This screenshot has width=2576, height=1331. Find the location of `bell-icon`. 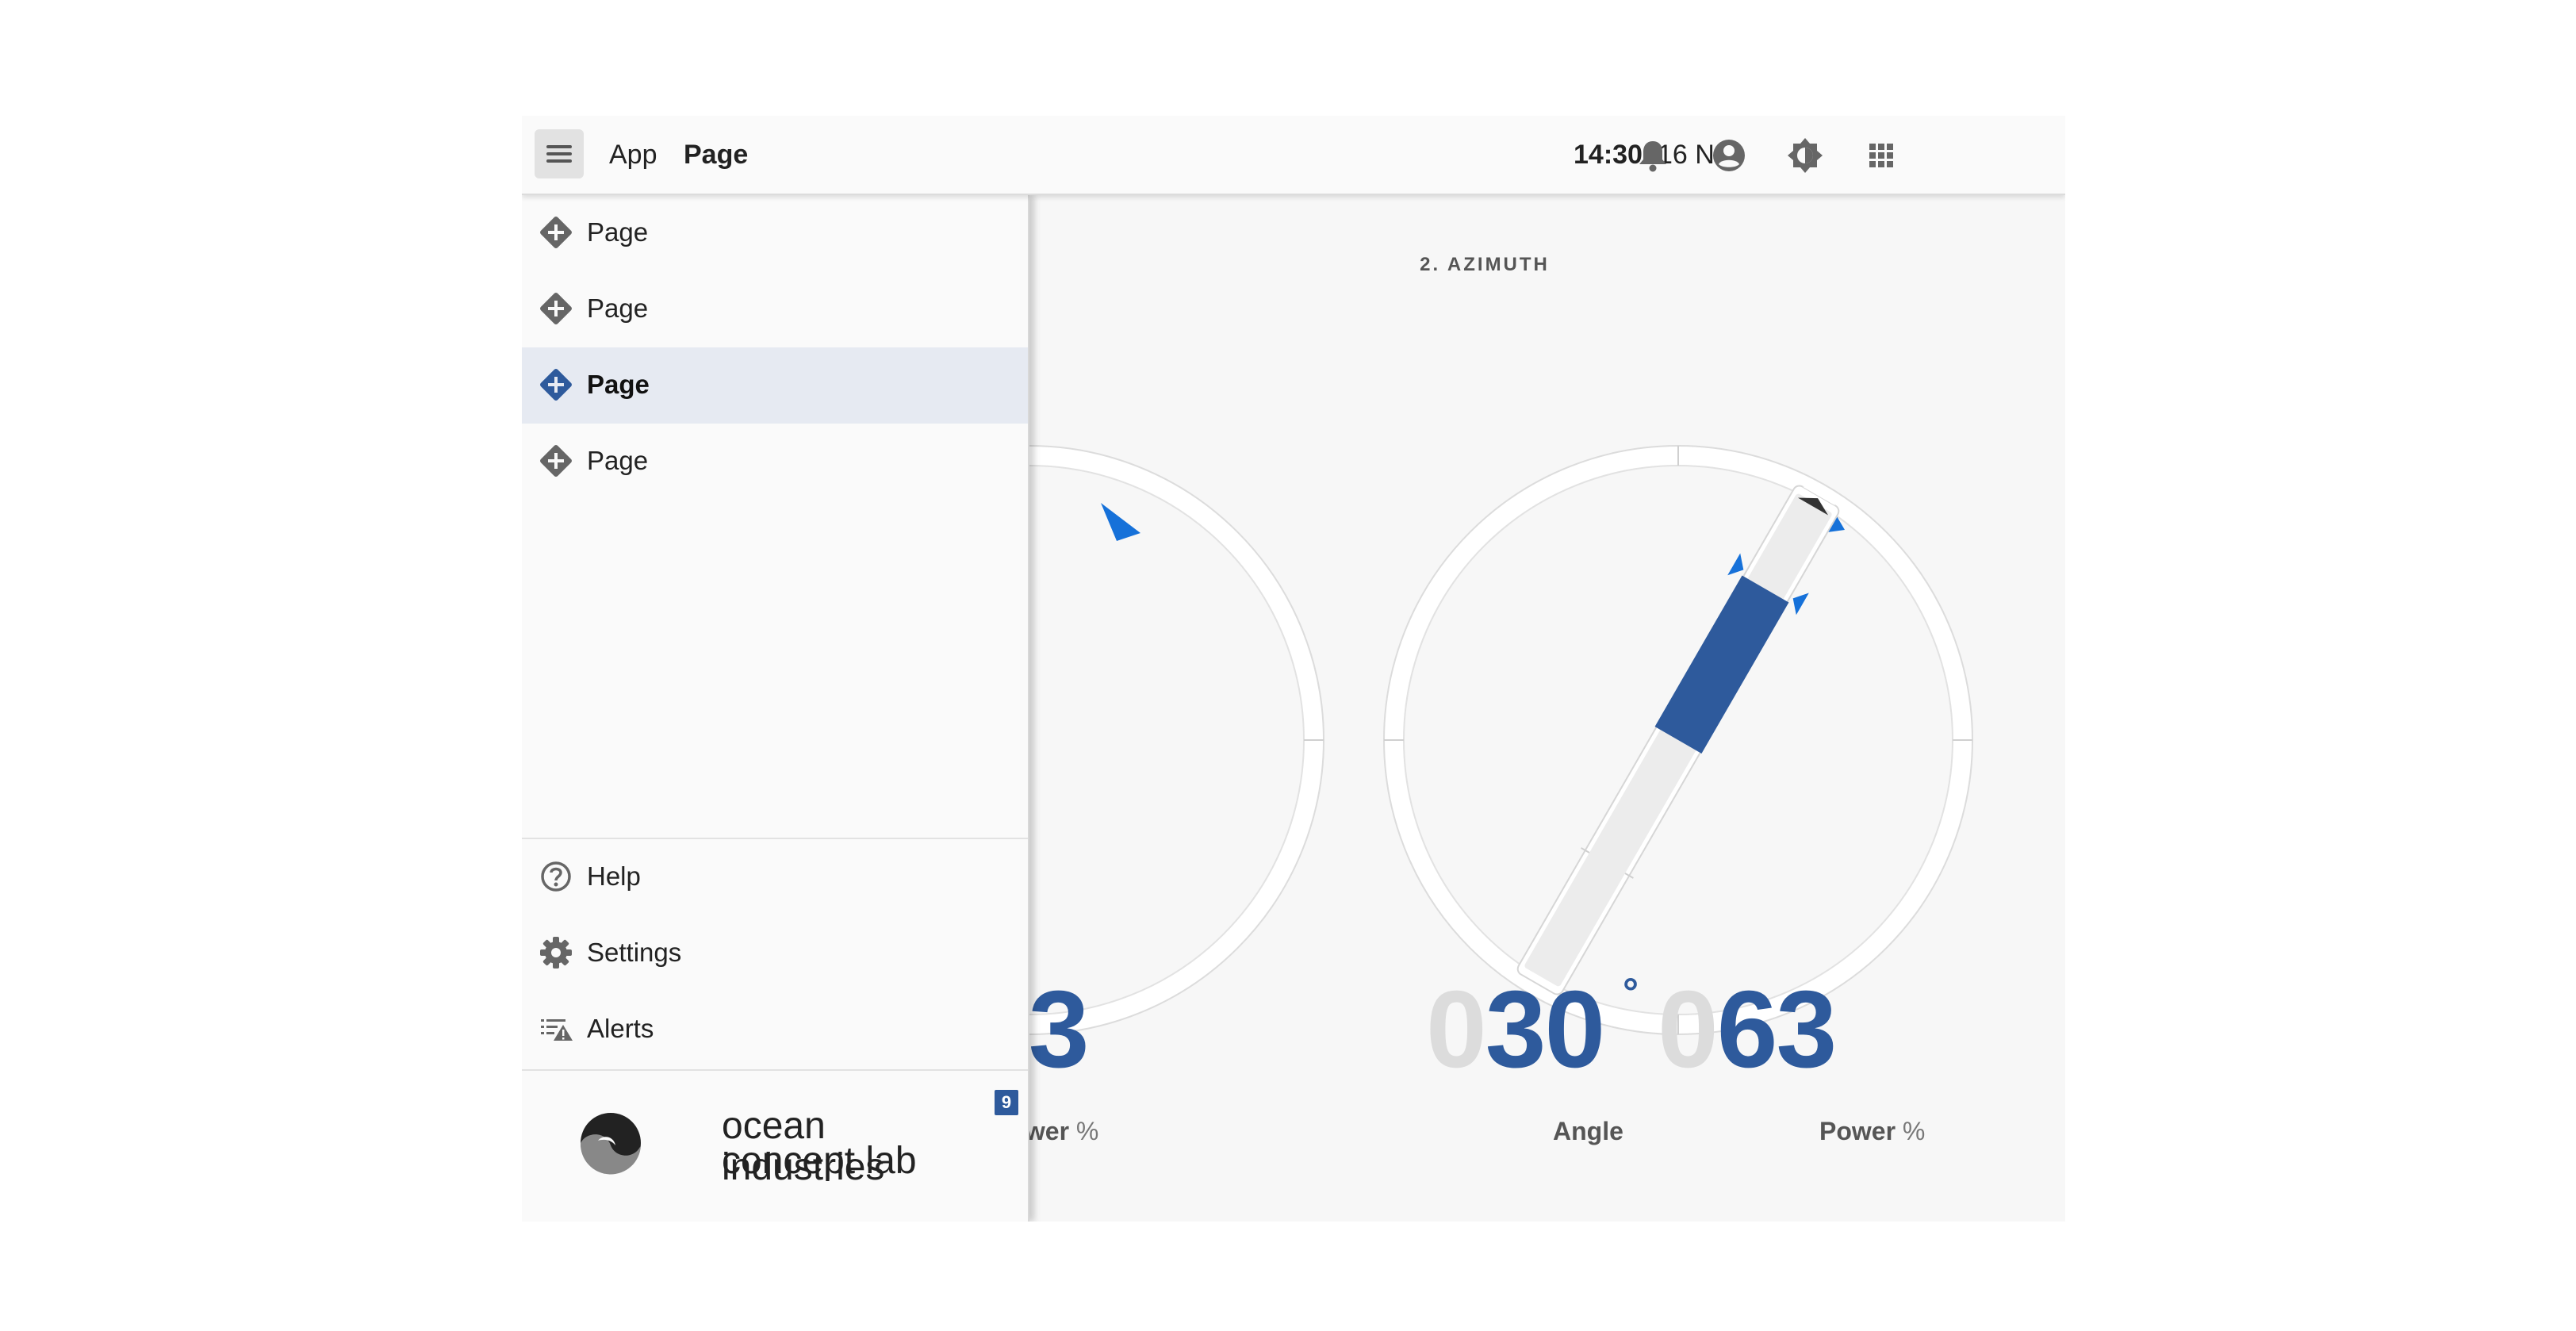

bell-icon is located at coordinates (1652, 157).